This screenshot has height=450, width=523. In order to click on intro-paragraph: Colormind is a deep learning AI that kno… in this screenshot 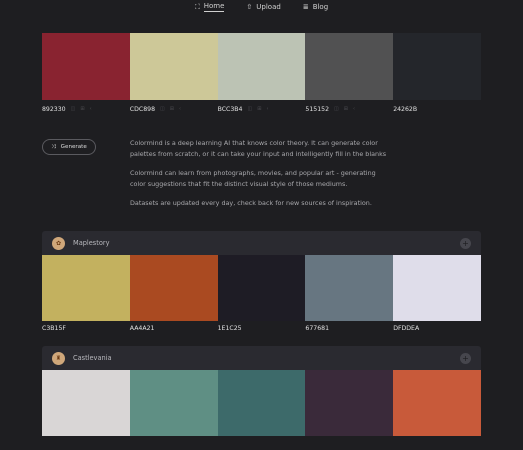, I will do `click(258, 148)`.